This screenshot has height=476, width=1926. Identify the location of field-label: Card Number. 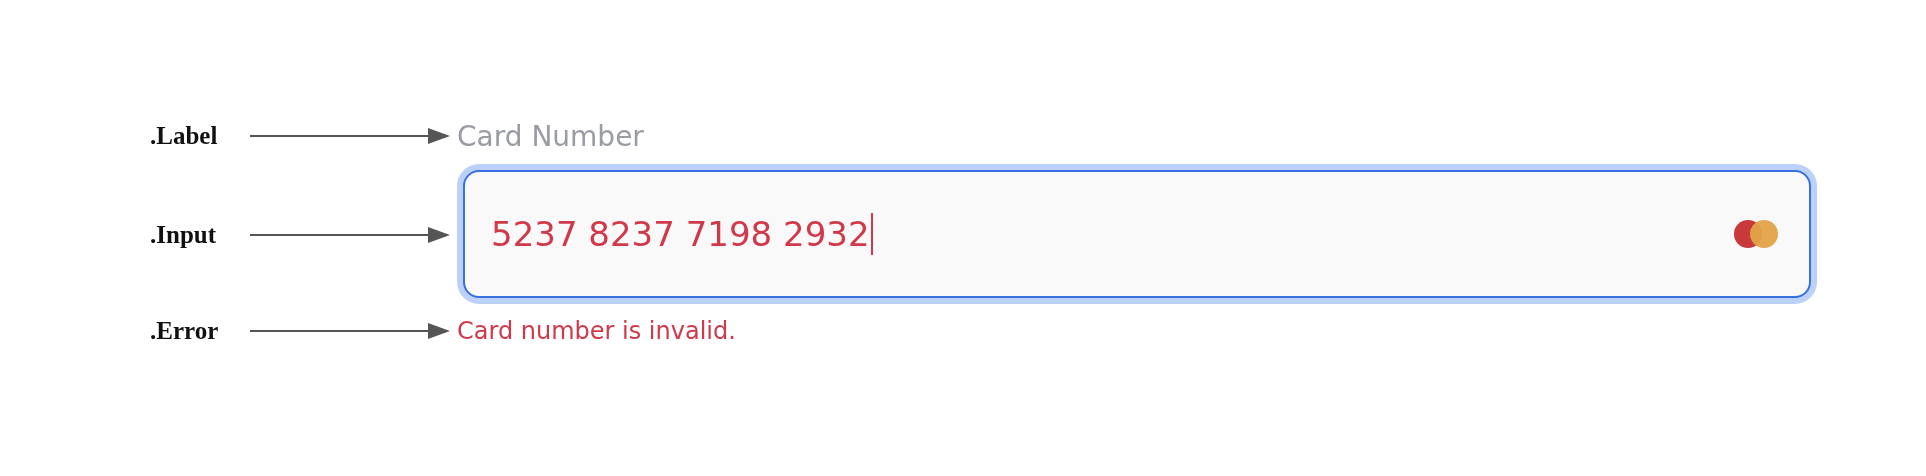
(551, 136).